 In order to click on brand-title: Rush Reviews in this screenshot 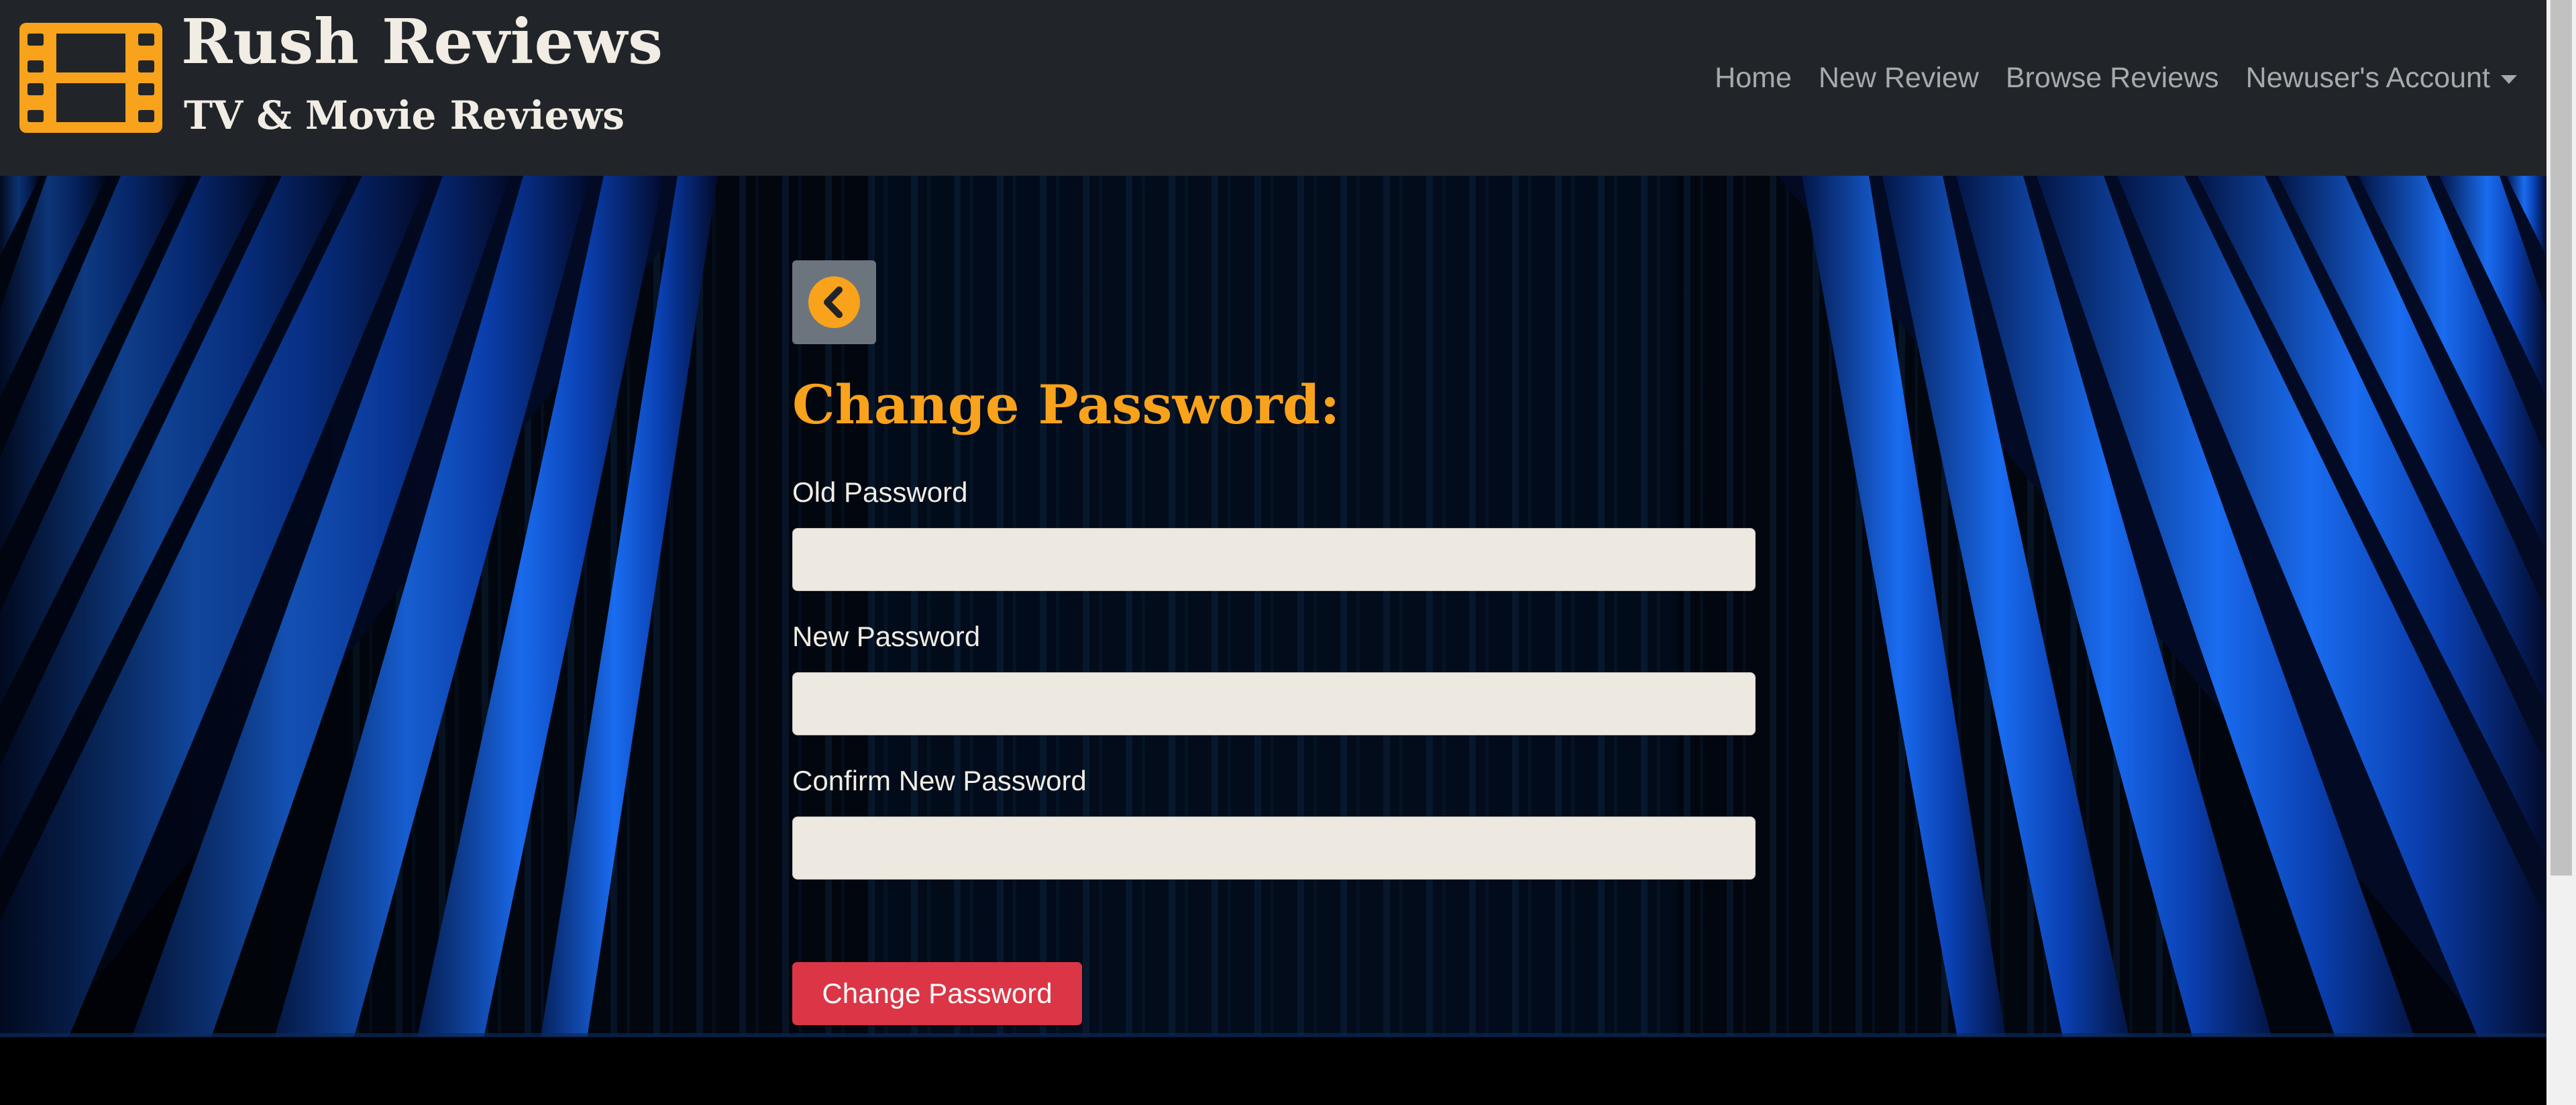, I will do `click(422, 41)`.